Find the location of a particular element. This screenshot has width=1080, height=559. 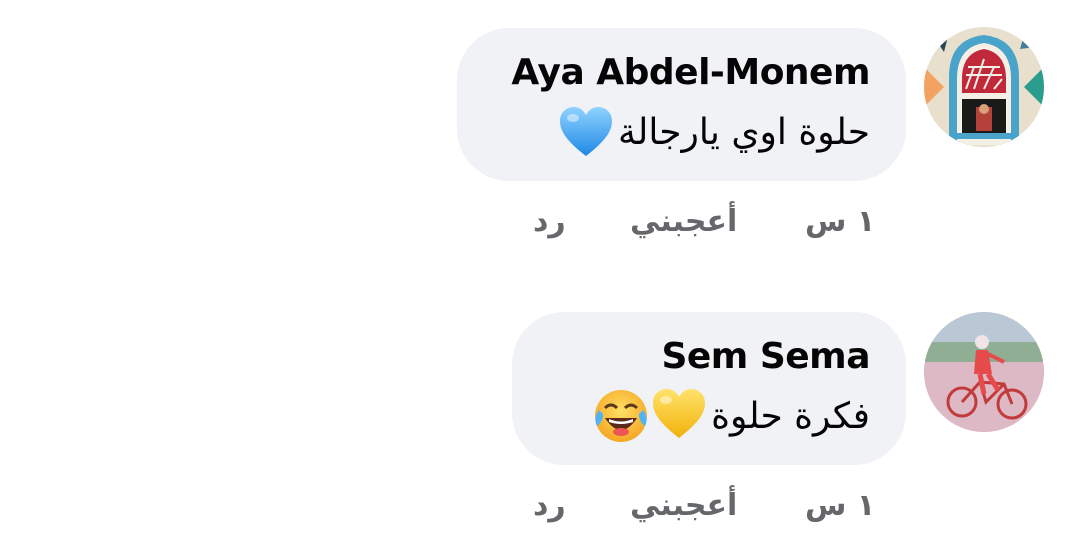

comment-text-body: حلوة اوي يارجالة is located at coordinates (744, 132).